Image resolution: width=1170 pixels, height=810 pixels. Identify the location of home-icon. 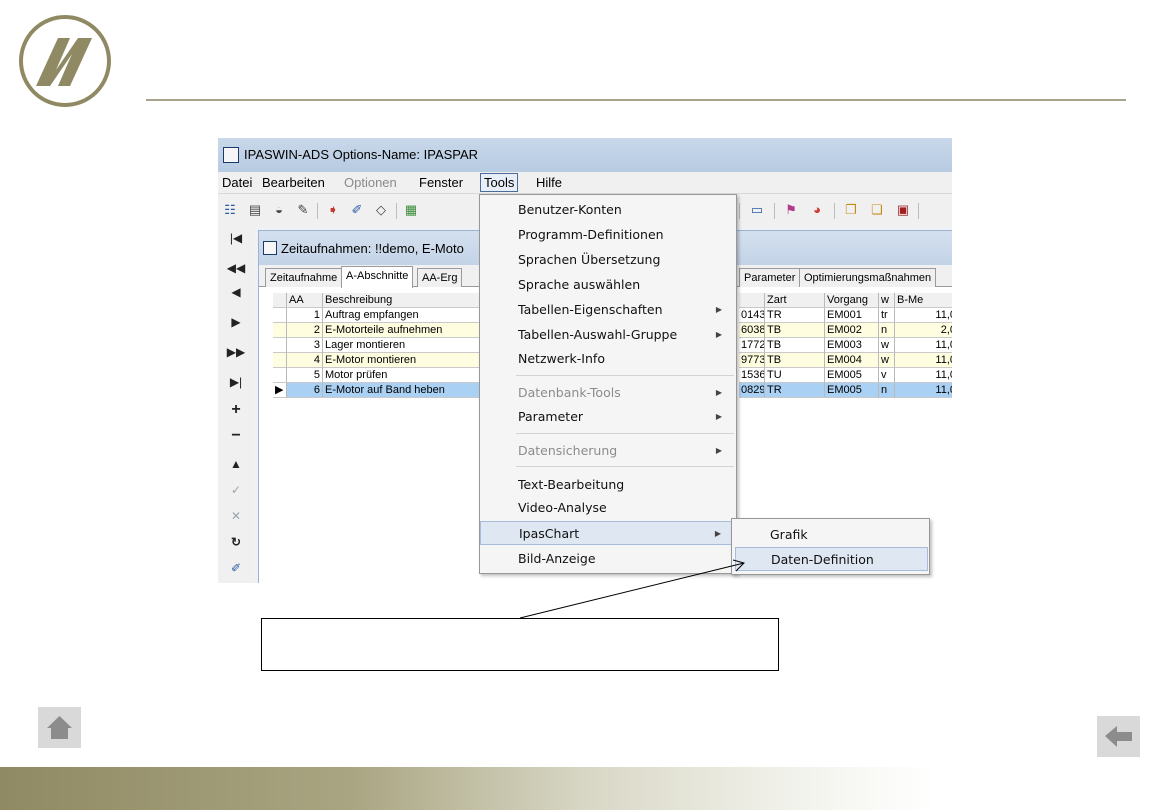
(59, 727).